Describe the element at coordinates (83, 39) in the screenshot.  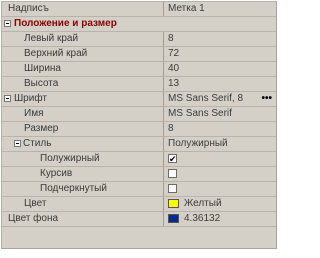
I see `property-name-cell: Левый край` at that location.